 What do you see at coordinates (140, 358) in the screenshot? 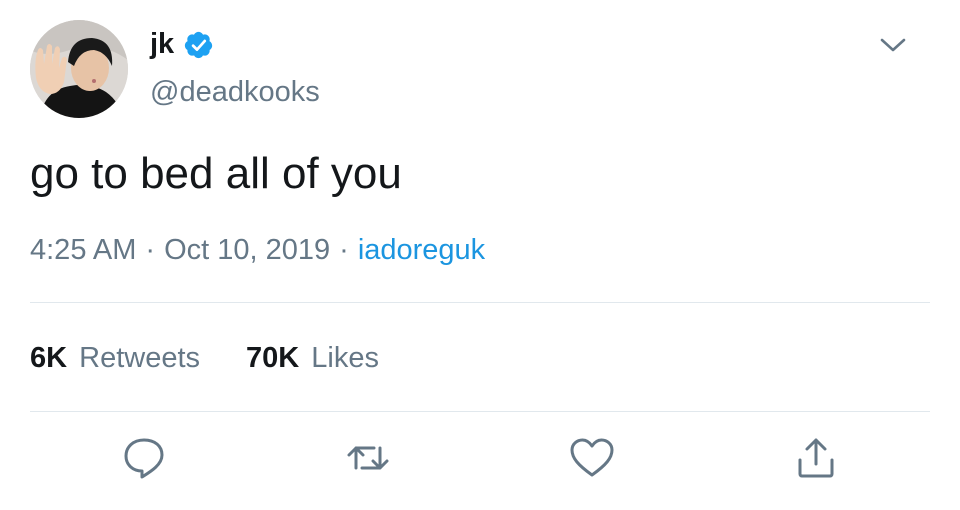
I see `retweets-label: Retweets` at bounding box center [140, 358].